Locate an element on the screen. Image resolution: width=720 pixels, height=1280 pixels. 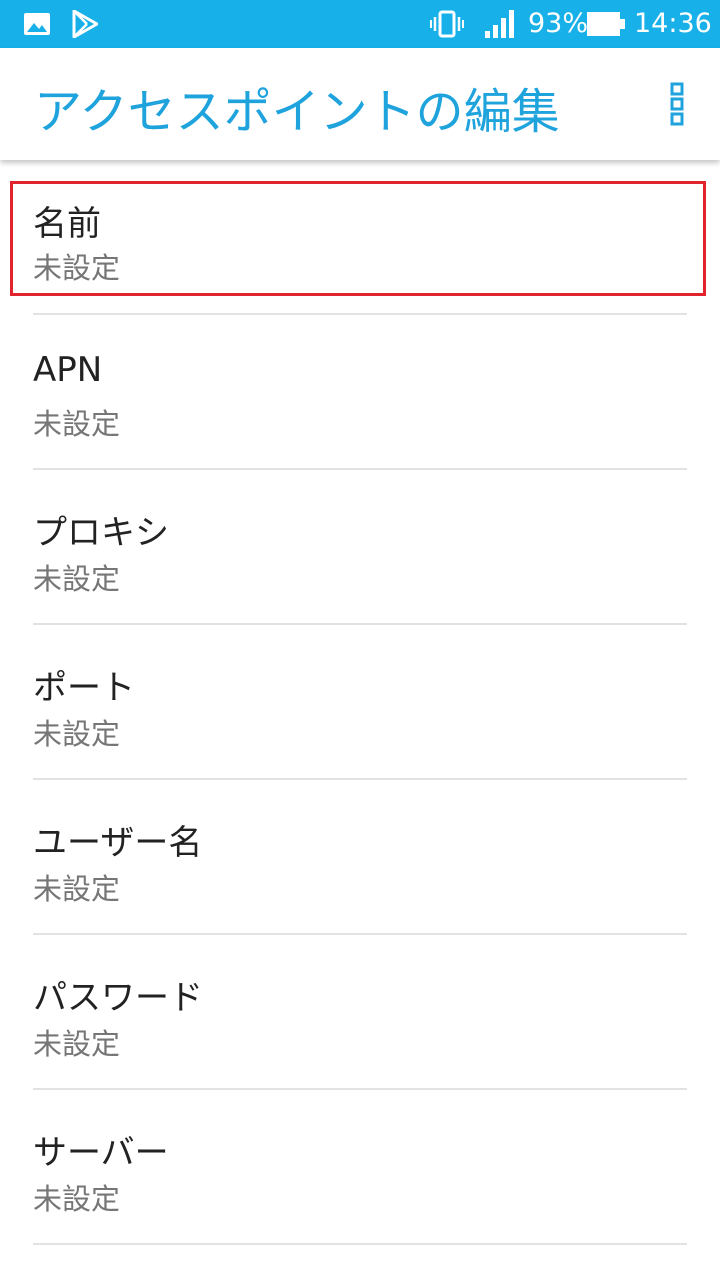
pref-title: ユーザー名 is located at coordinates (118, 843).